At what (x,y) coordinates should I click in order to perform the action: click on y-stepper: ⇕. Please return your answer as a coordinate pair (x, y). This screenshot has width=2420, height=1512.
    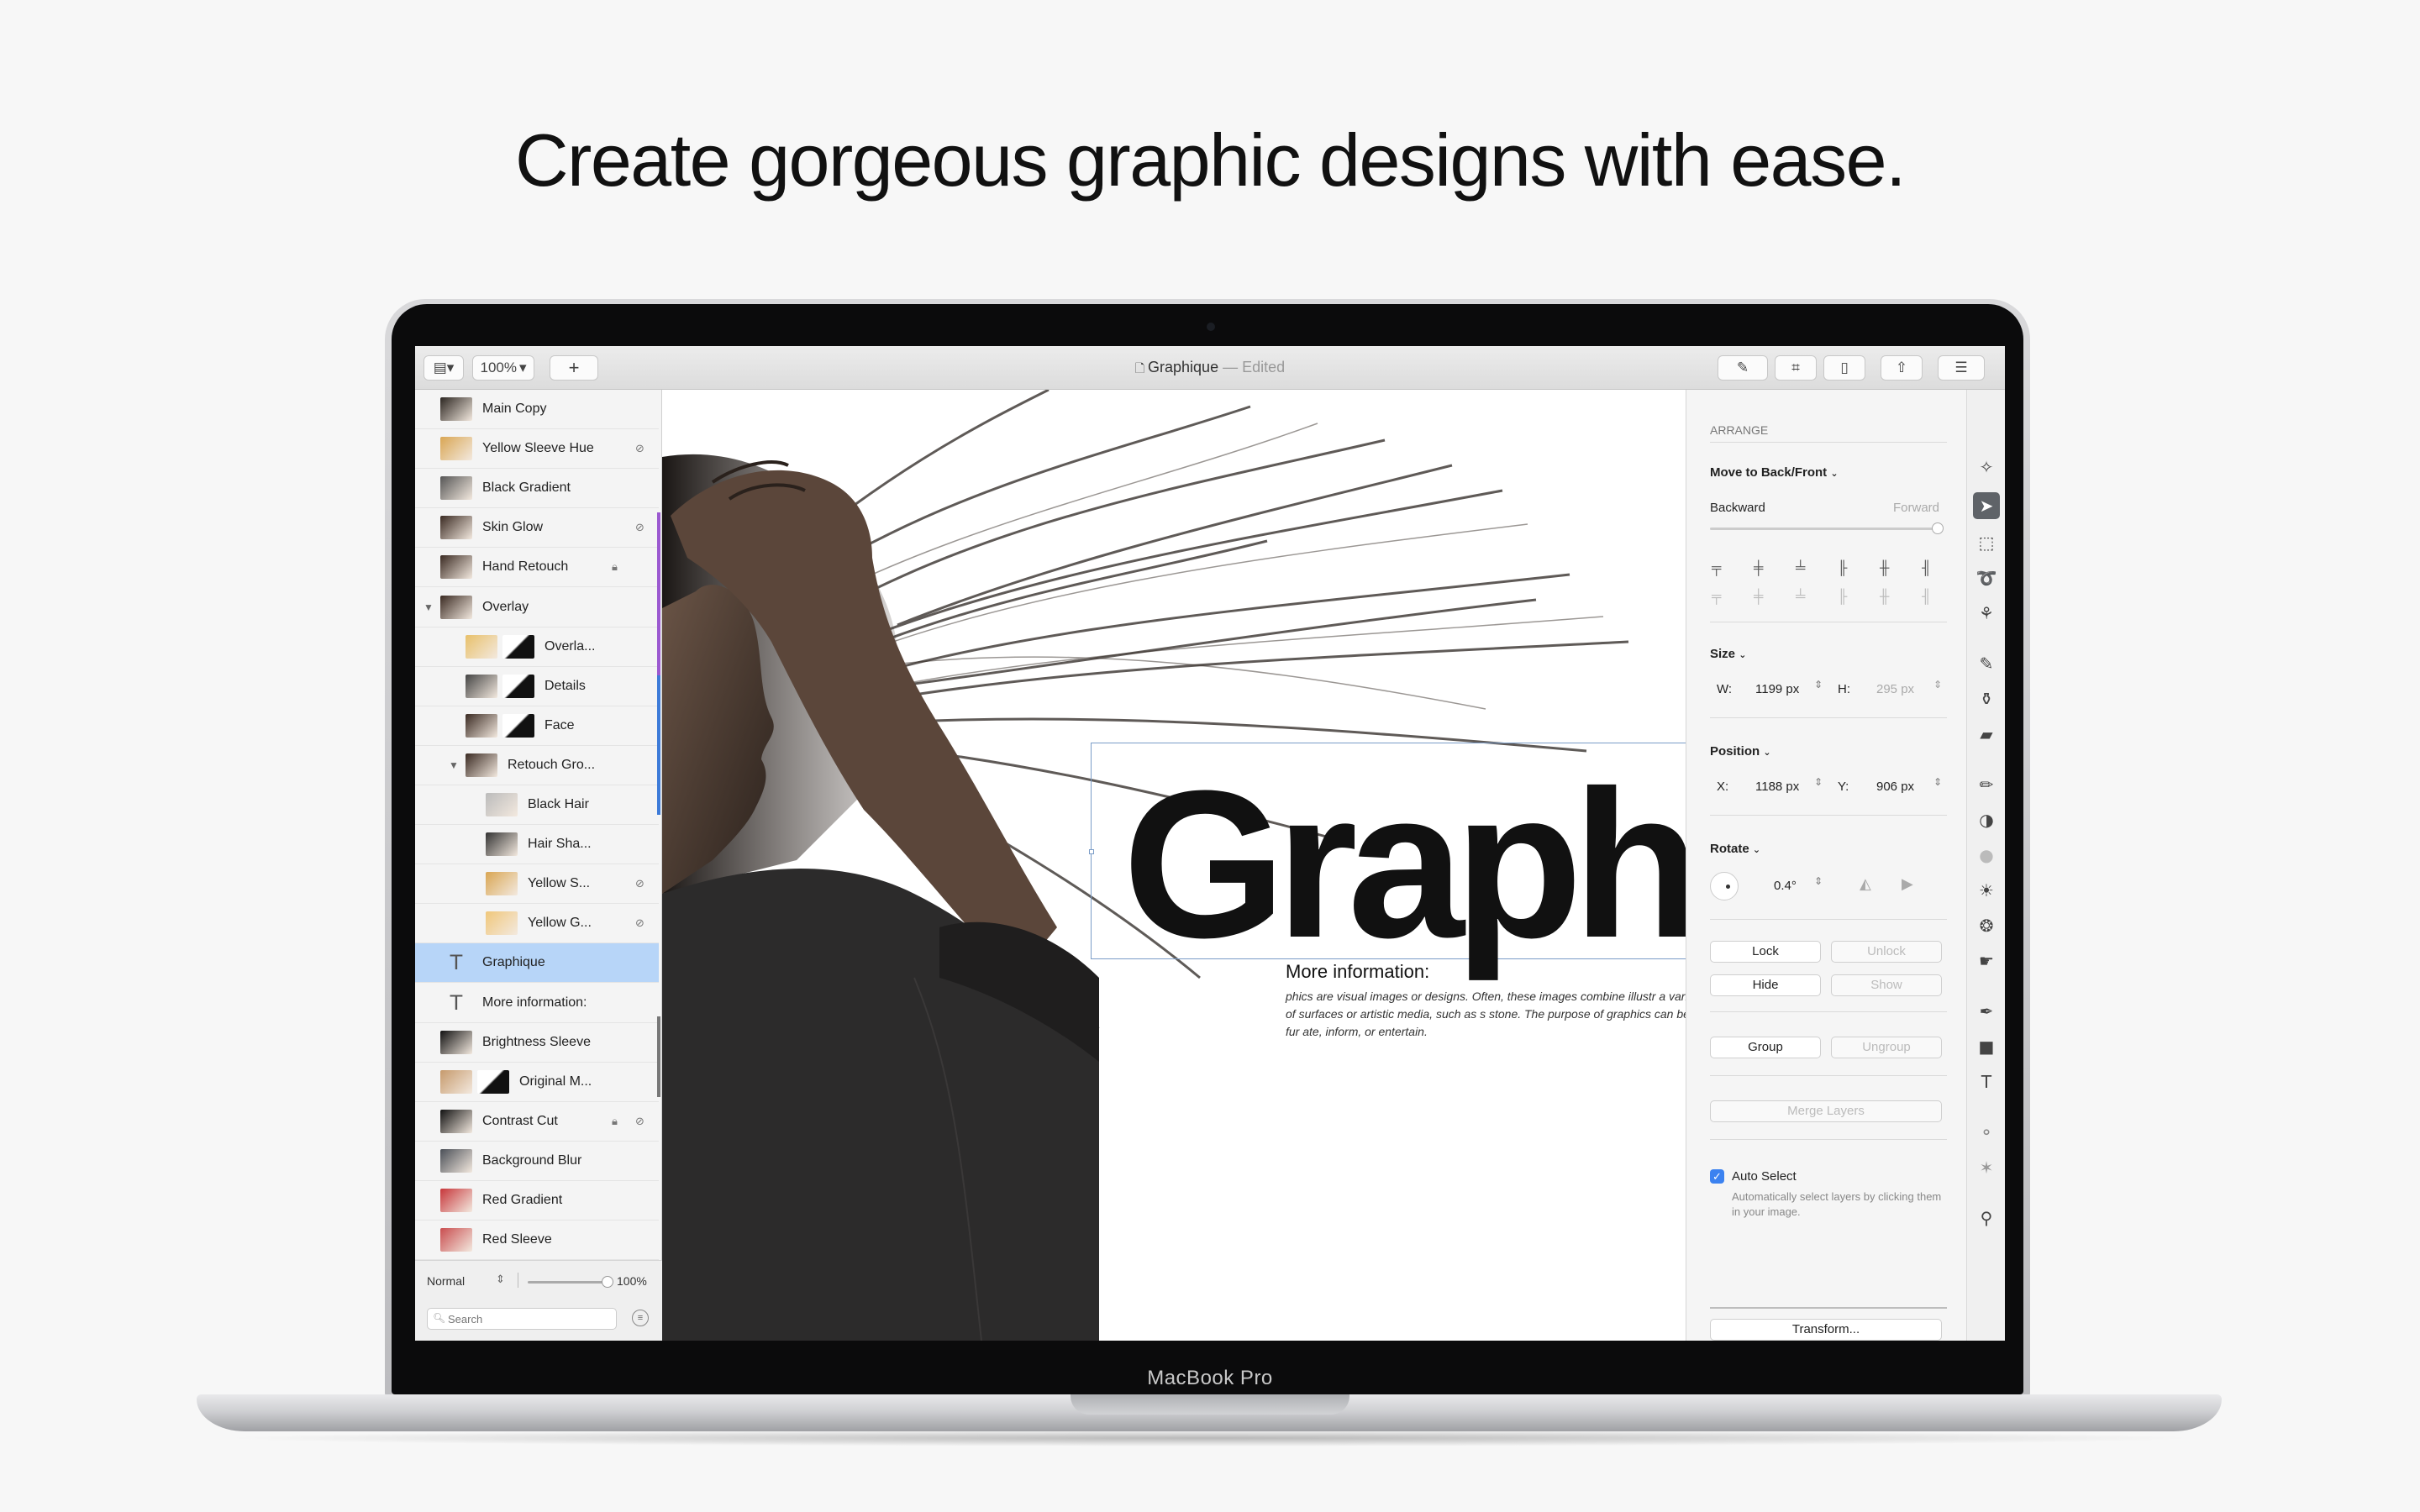
    Looking at the image, I should click on (1937, 782).